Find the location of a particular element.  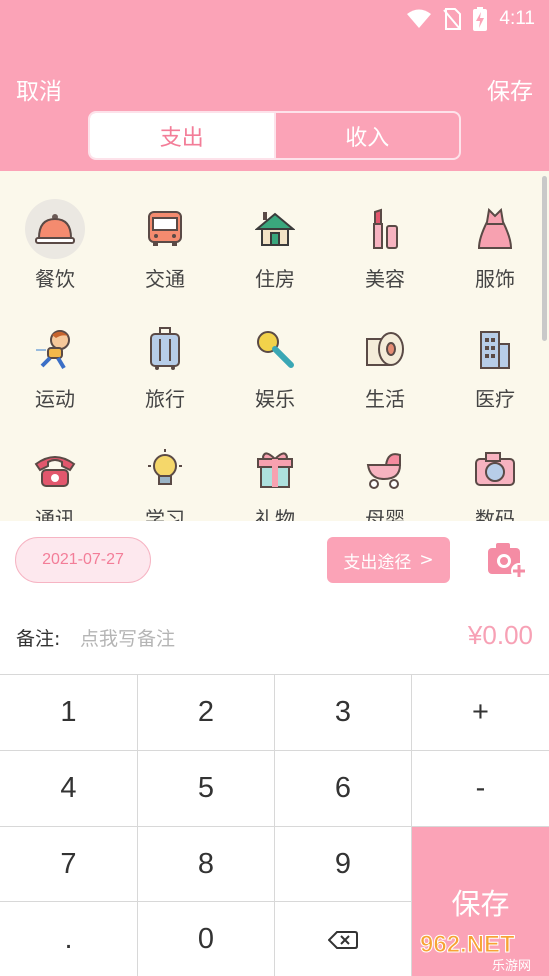

watermark-small-text: 乐游网 is located at coordinates (511, 966).